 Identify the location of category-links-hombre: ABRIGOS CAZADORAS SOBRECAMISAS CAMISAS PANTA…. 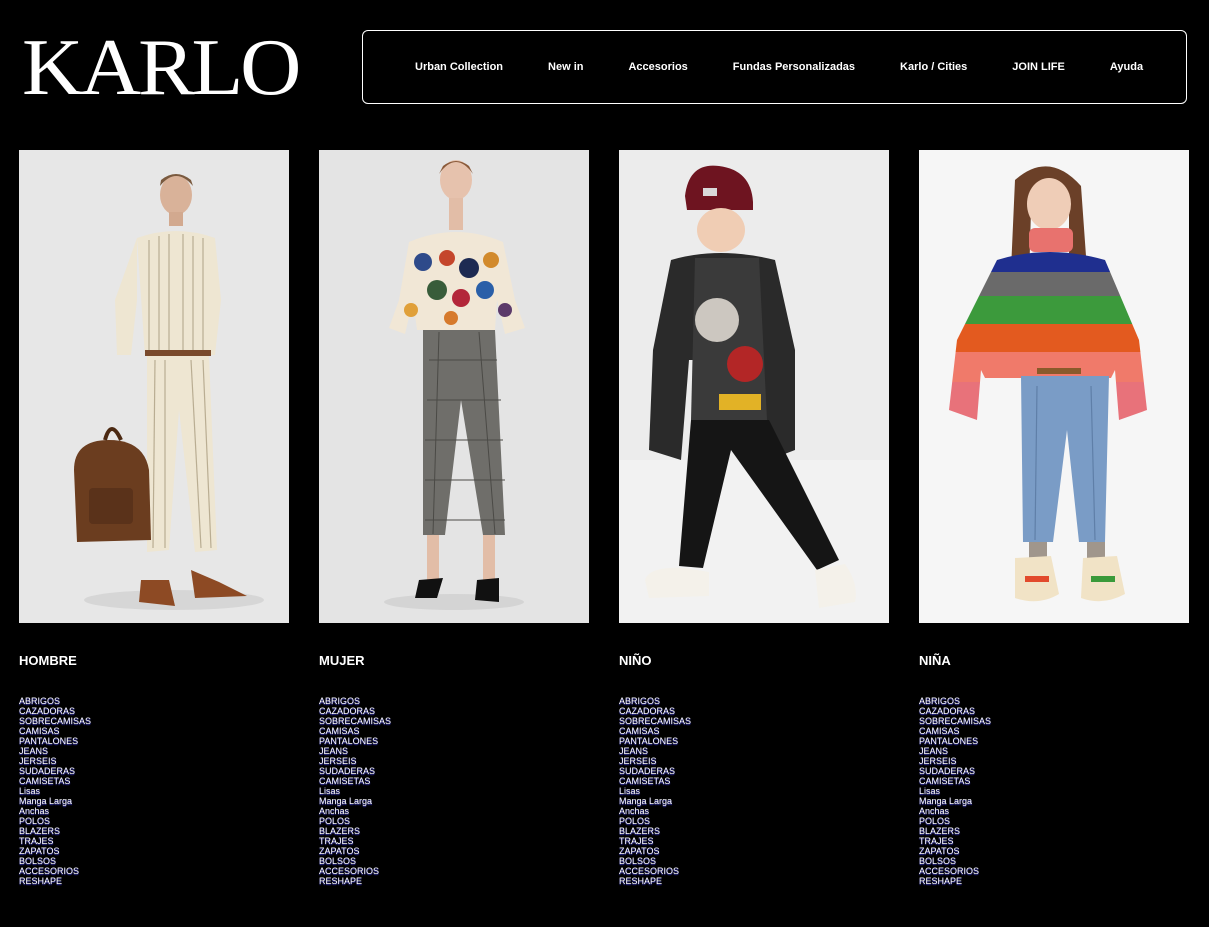
(55, 791).